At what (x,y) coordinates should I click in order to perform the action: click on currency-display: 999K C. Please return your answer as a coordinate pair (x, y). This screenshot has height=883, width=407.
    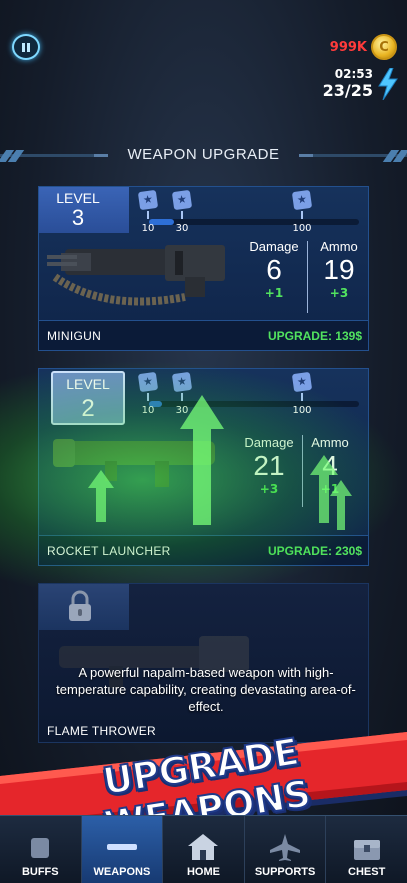
    Looking at the image, I should click on (363, 47).